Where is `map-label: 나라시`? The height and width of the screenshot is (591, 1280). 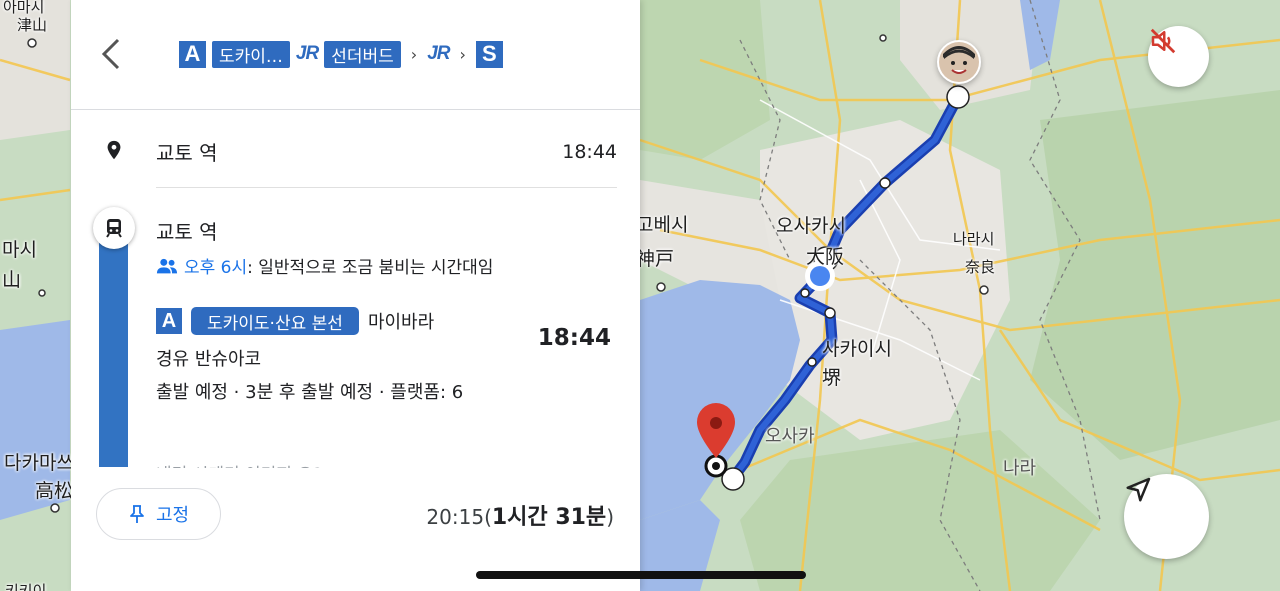 map-label: 나라시 is located at coordinates (974, 239).